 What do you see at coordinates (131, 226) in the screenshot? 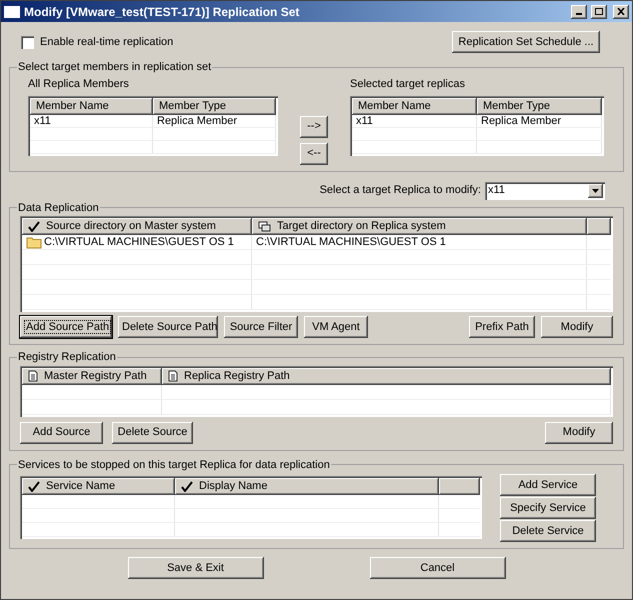
I see `column-label: Source directory on Master system` at bounding box center [131, 226].